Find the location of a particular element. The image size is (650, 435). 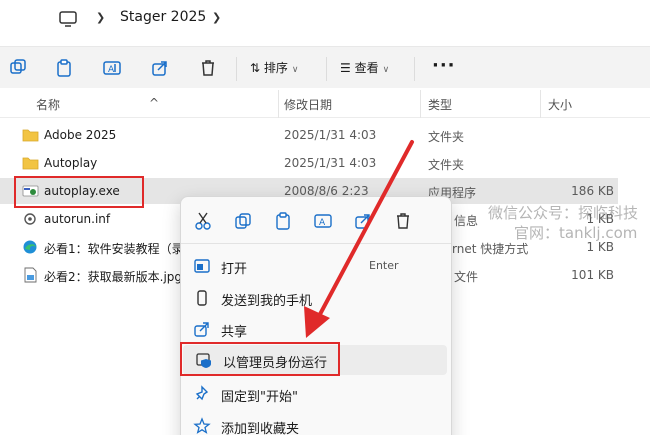

file-row: Autoplay 2025/1/31 4:03 文件夹 is located at coordinates (309, 163).